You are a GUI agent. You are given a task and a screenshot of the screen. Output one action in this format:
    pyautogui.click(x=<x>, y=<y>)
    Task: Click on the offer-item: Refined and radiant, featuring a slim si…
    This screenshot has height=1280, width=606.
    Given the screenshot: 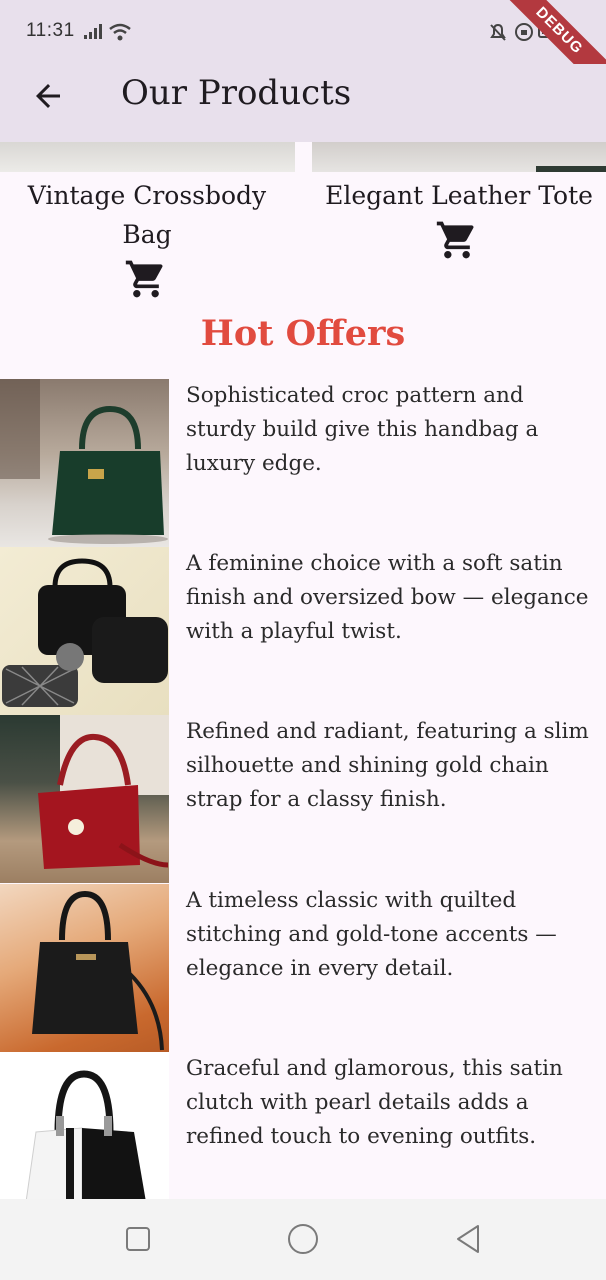 What is the action you would take?
    pyautogui.click(x=303, y=799)
    